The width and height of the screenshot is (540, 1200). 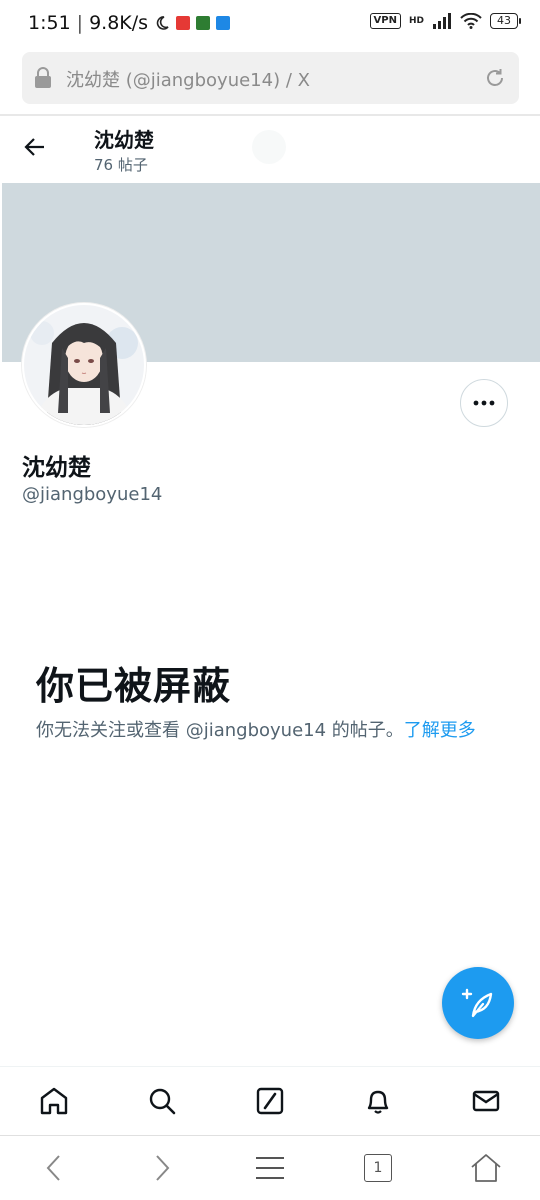 I want to click on chevron-left-icon, so click(x=53, y=1168).